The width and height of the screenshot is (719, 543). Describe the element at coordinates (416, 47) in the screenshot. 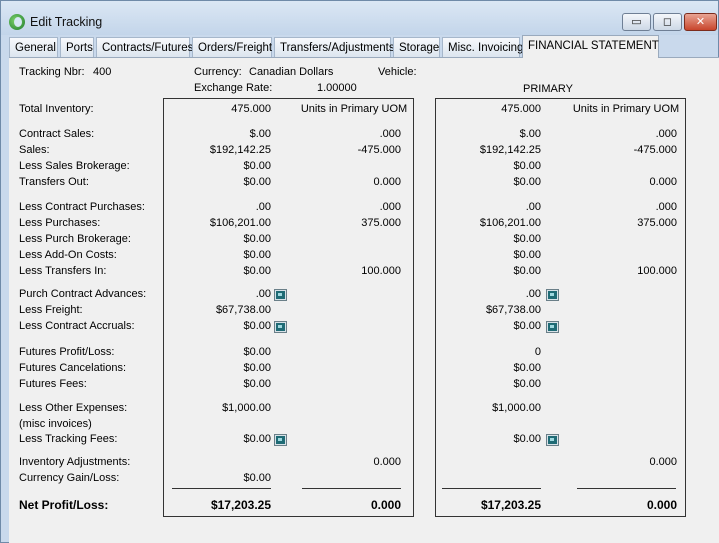

I see `tab-storage: Storage` at that location.